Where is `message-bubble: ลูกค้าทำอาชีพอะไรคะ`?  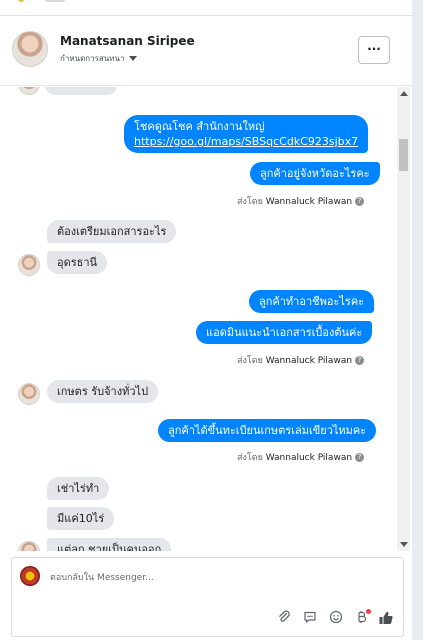 message-bubble: ลูกค้าทำอาชีพอะไรคะ is located at coordinates (312, 301).